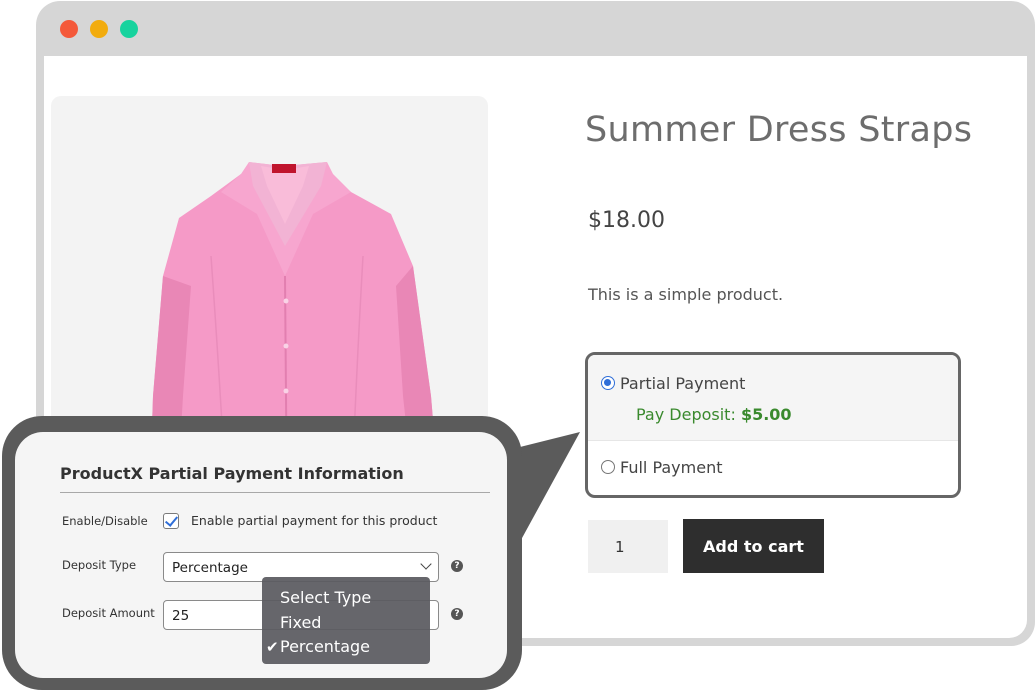  What do you see at coordinates (457, 614) in the screenshot?
I see `deposit-amount-help-icon: ?` at bounding box center [457, 614].